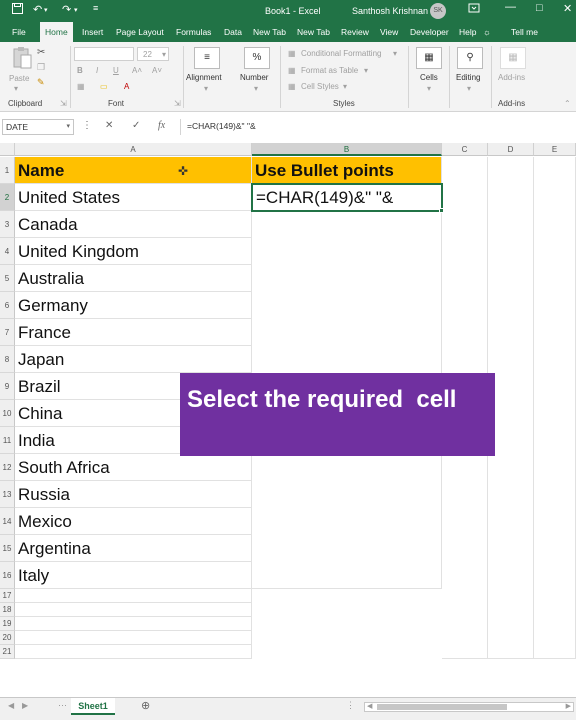  I want to click on number-button: Number, so click(254, 77).